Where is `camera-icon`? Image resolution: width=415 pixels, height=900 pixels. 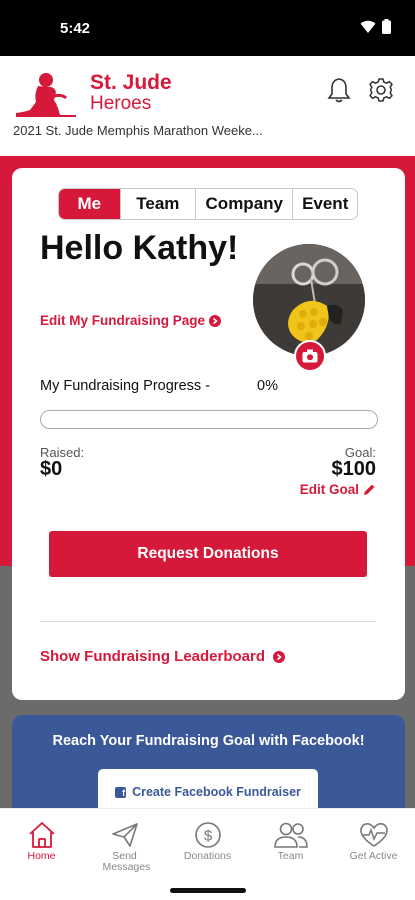 camera-icon is located at coordinates (310, 356).